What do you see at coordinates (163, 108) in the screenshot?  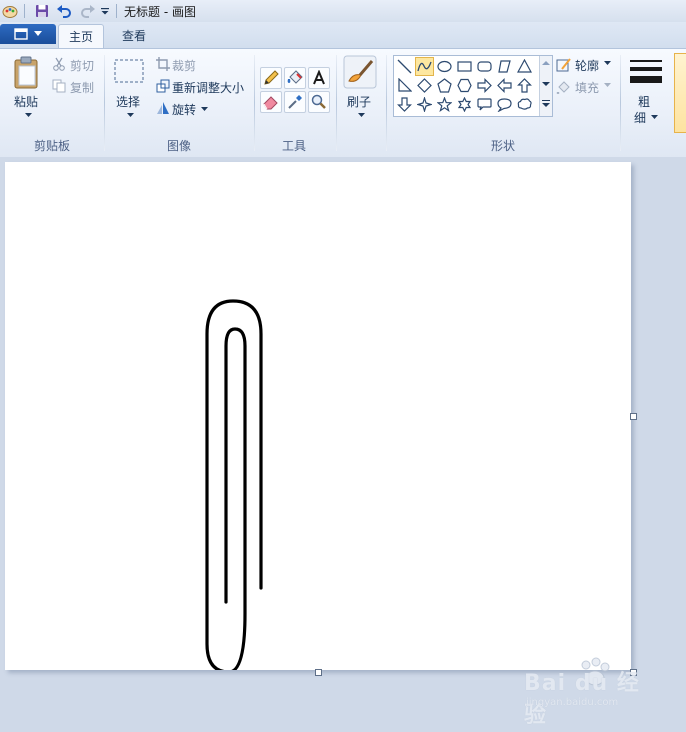 I see `rotate-icon` at bounding box center [163, 108].